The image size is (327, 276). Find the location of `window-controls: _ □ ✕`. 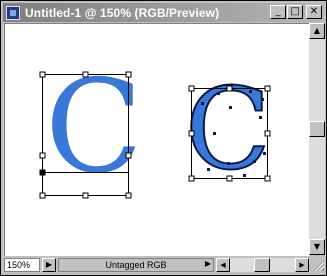

window-controls: _ □ ✕ is located at coordinates (295, 12).